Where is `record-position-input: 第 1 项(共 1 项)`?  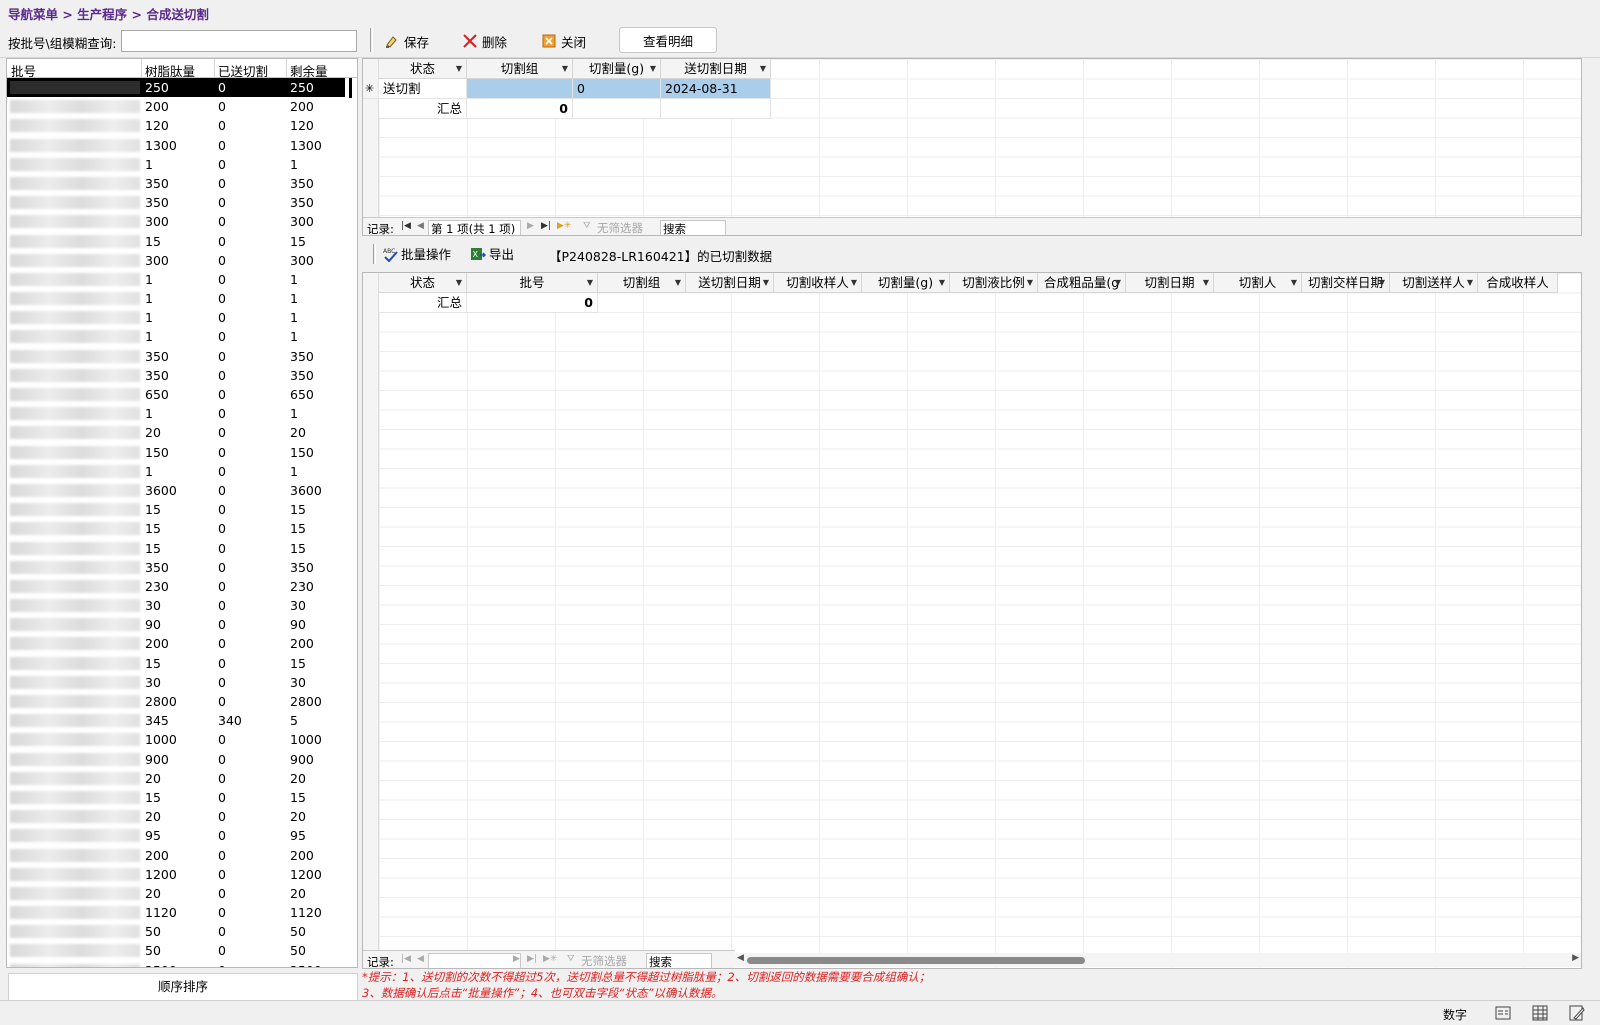 record-position-input: 第 1 项(共 1 项) is located at coordinates (474, 227).